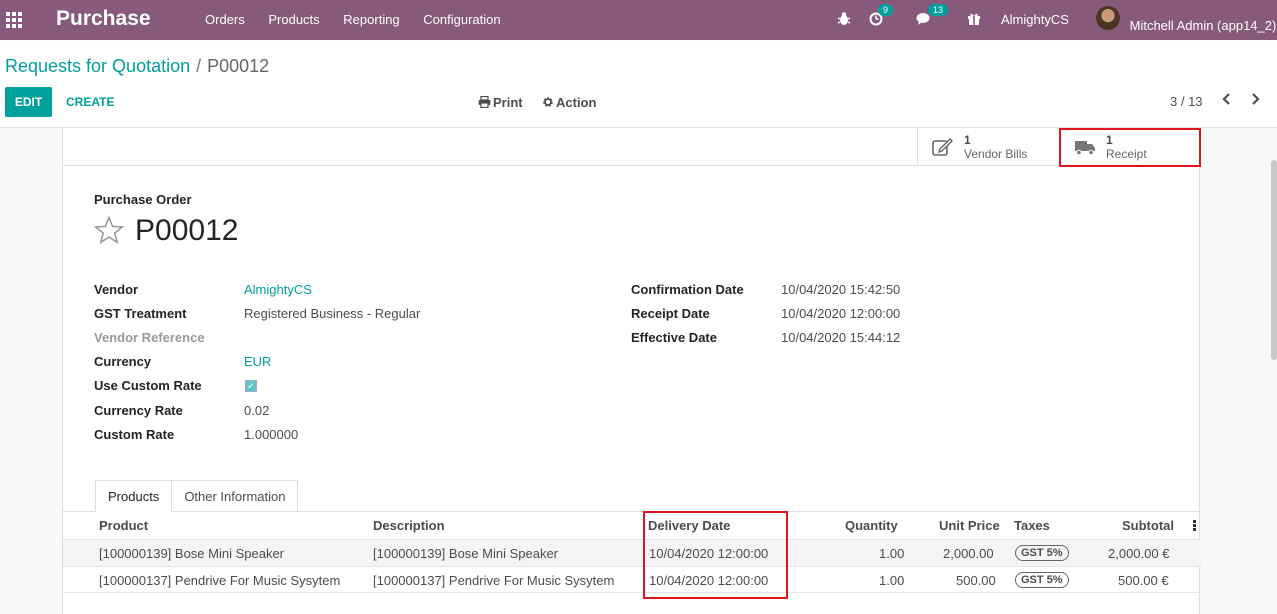 The width and height of the screenshot is (1277, 614). Describe the element at coordinates (715, 555) in the screenshot. I see `delivery-date-highlight-box` at that location.